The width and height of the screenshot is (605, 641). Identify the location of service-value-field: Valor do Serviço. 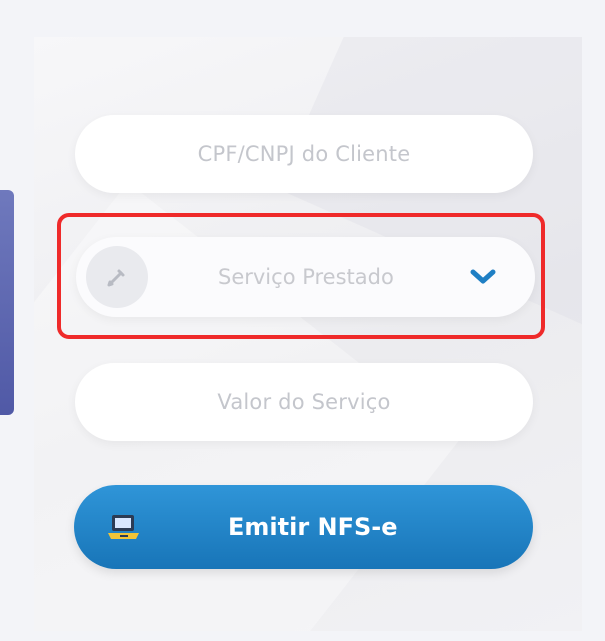
(304, 402).